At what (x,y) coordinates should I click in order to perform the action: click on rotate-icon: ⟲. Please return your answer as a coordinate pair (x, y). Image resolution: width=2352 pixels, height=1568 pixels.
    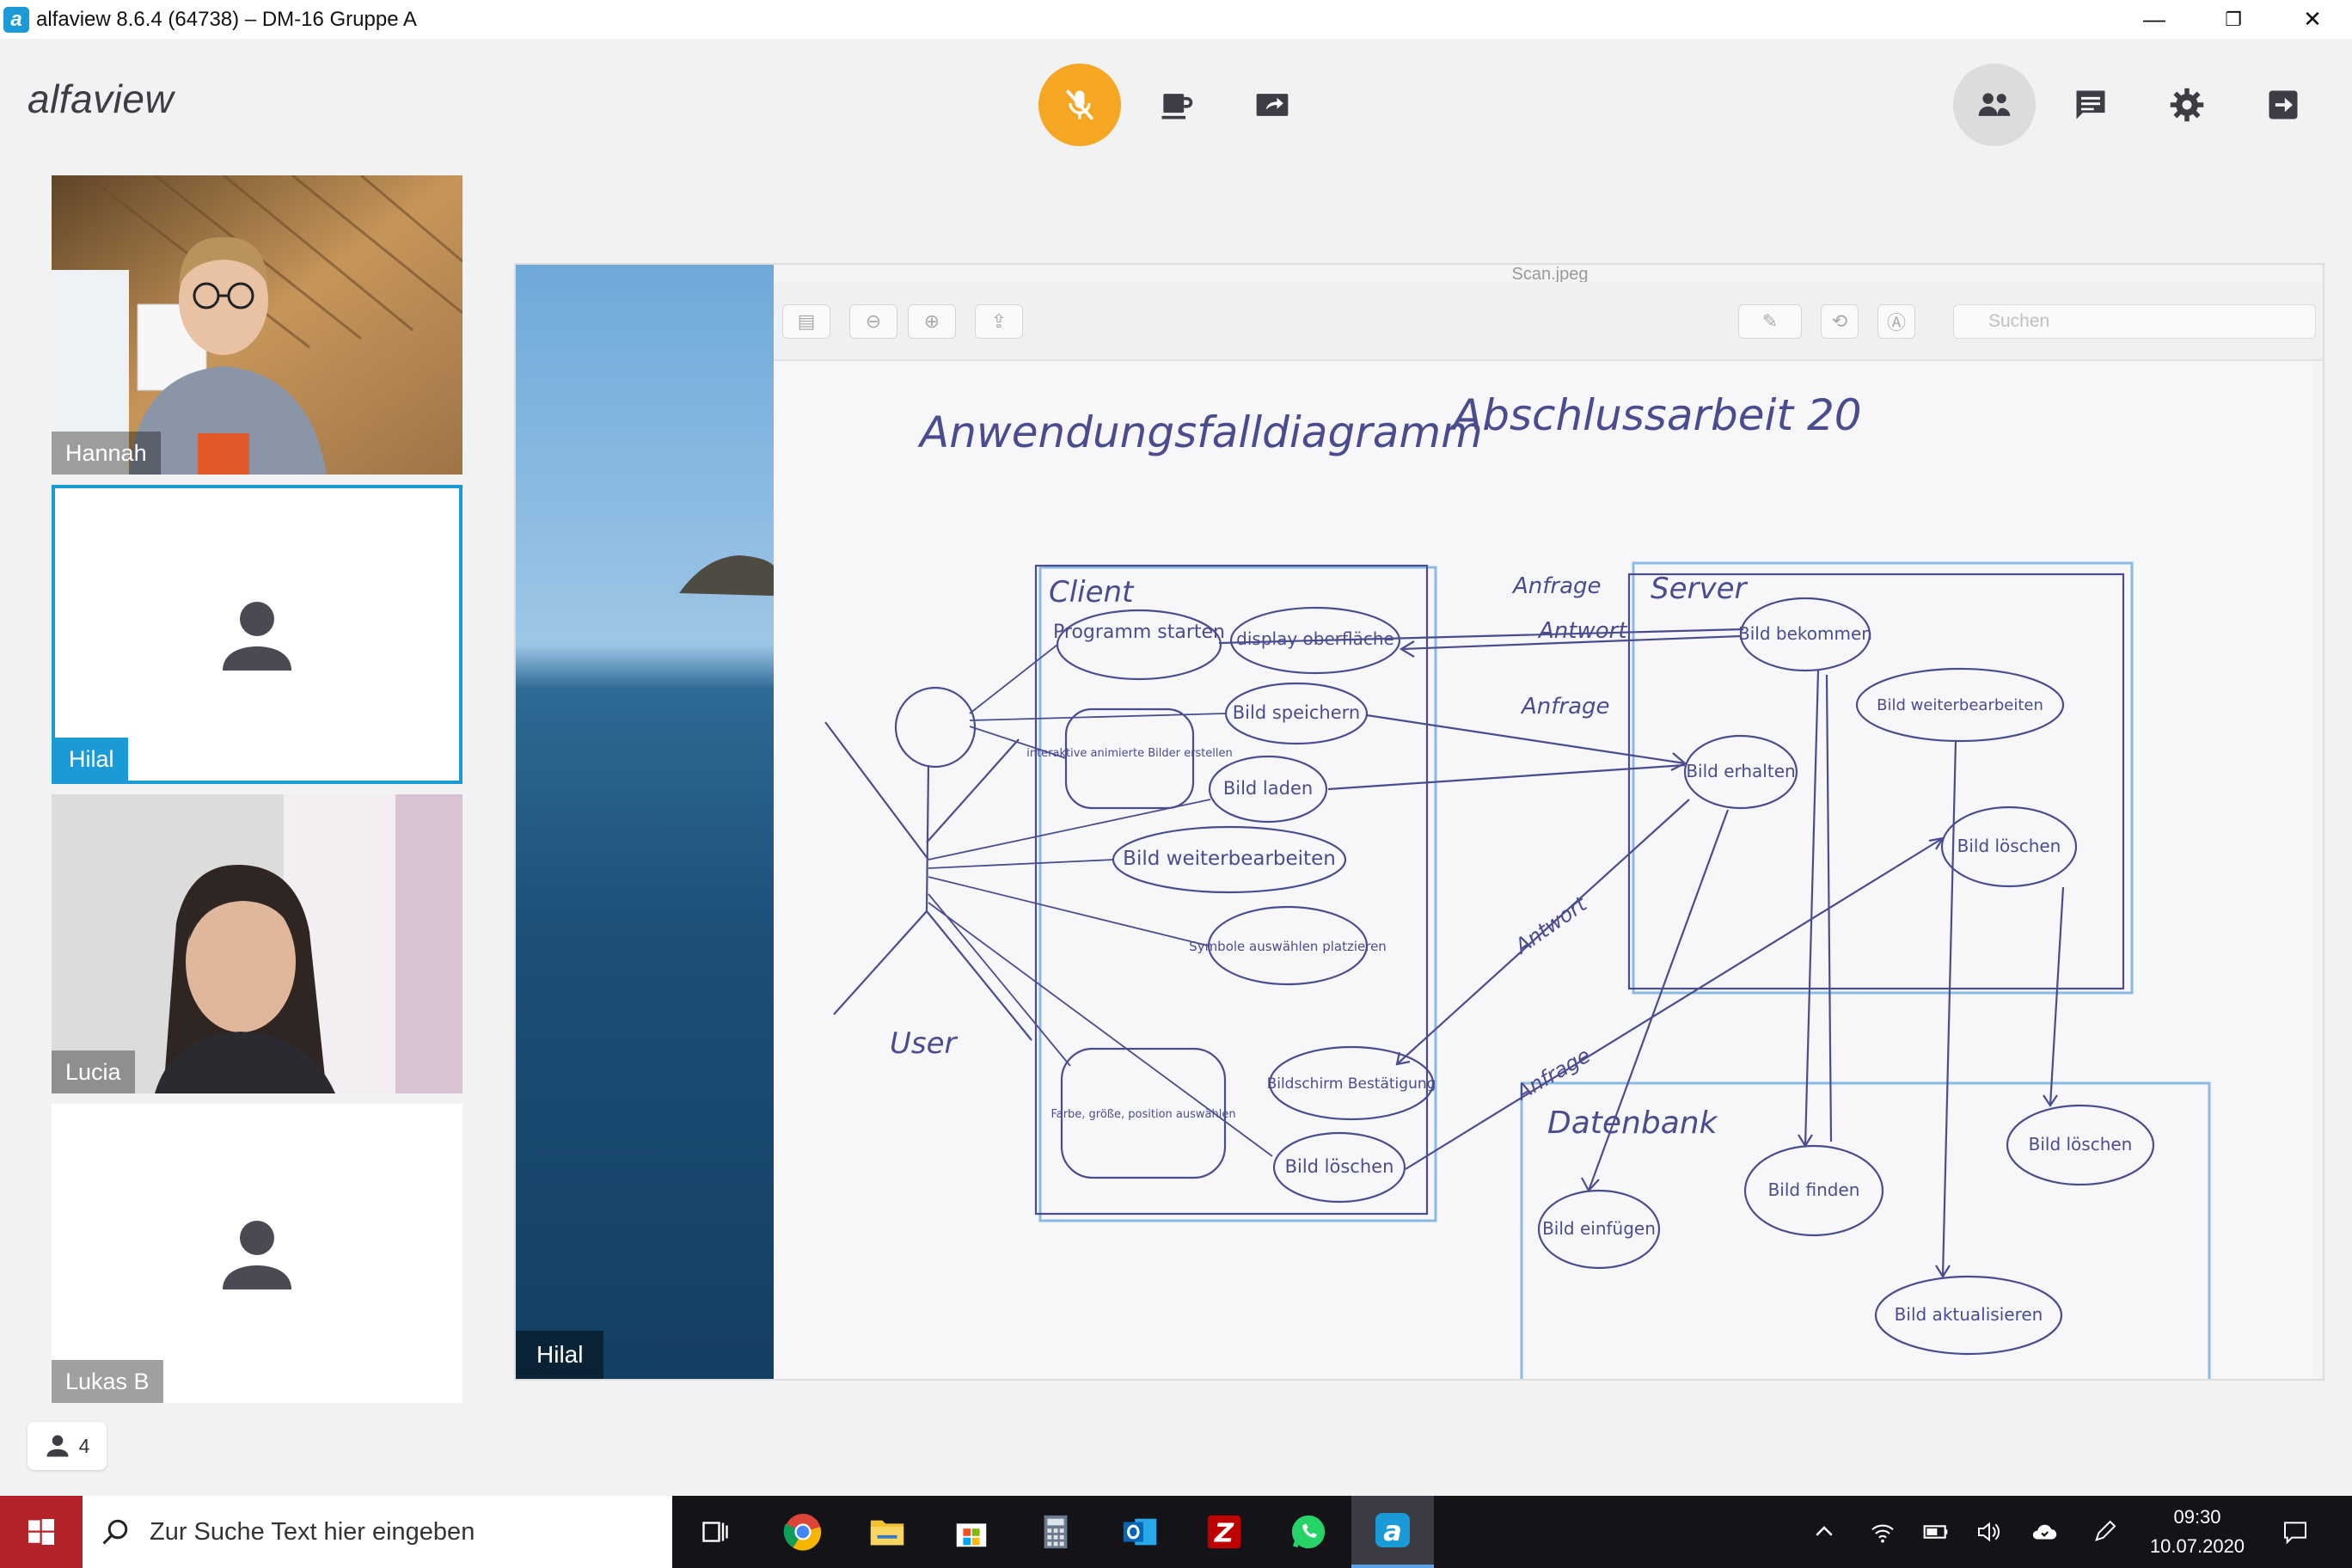
    Looking at the image, I should click on (1840, 321).